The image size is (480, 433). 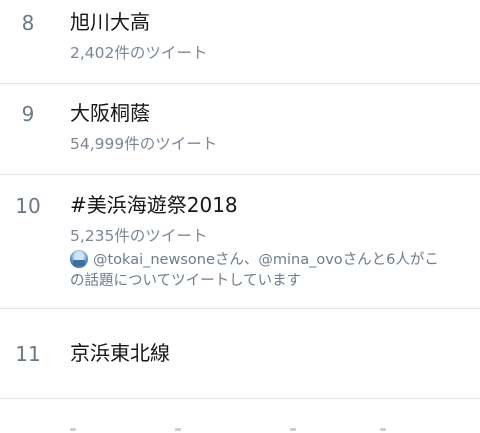 I want to click on trend-rank: 8, so click(x=28, y=23).